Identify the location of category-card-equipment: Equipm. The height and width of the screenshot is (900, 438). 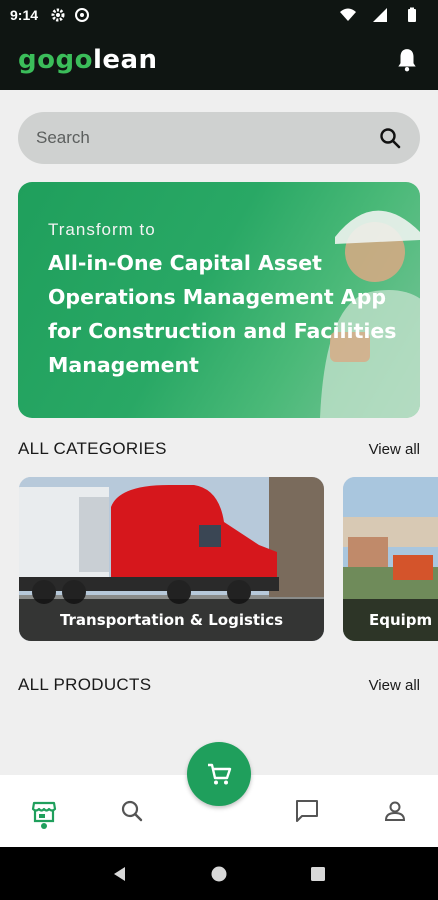
(390, 559).